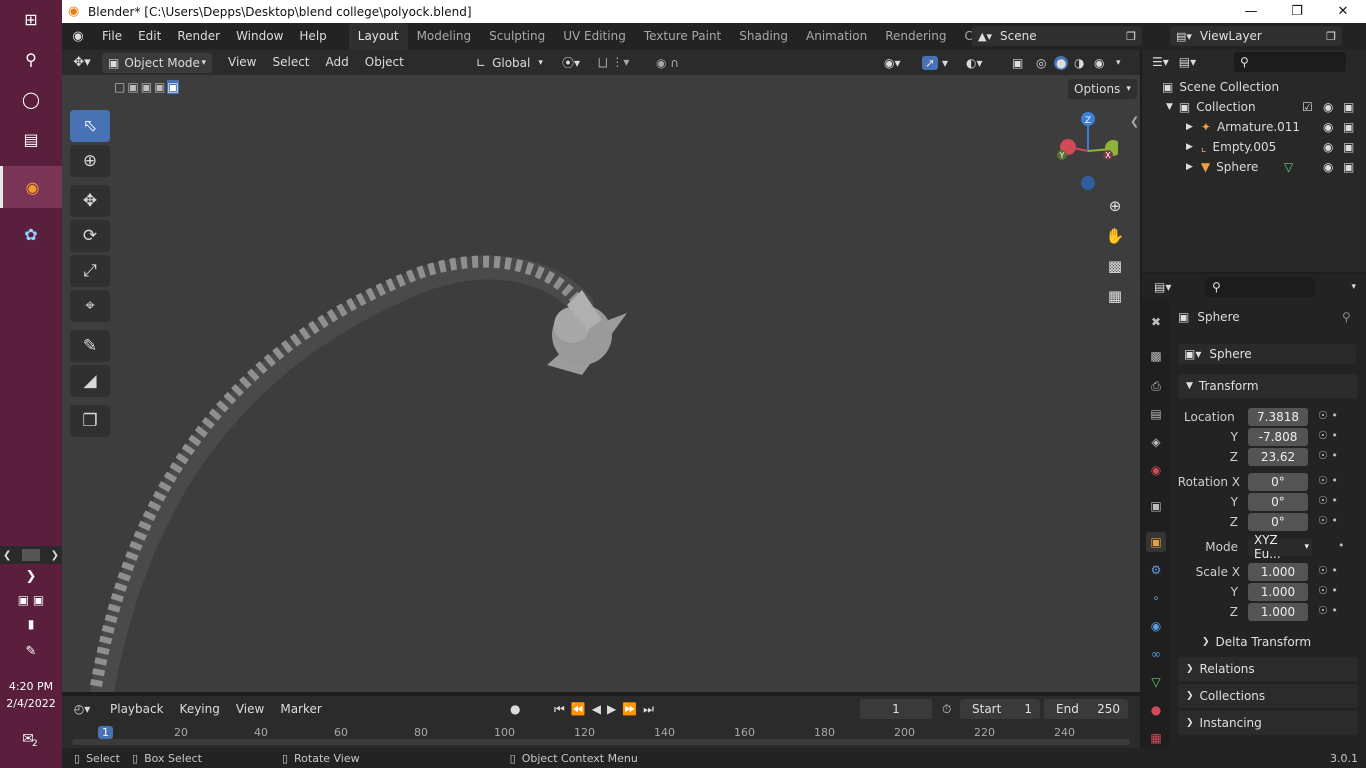  Describe the element at coordinates (31, 555) in the screenshot. I see `scroll-thumb` at that location.